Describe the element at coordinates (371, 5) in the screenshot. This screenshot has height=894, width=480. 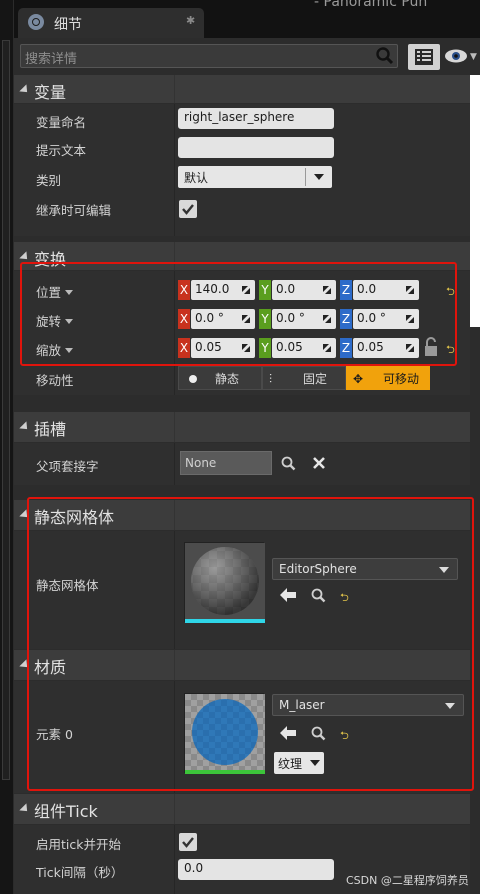
I see `background-window-title: - Panoramic Pun` at that location.